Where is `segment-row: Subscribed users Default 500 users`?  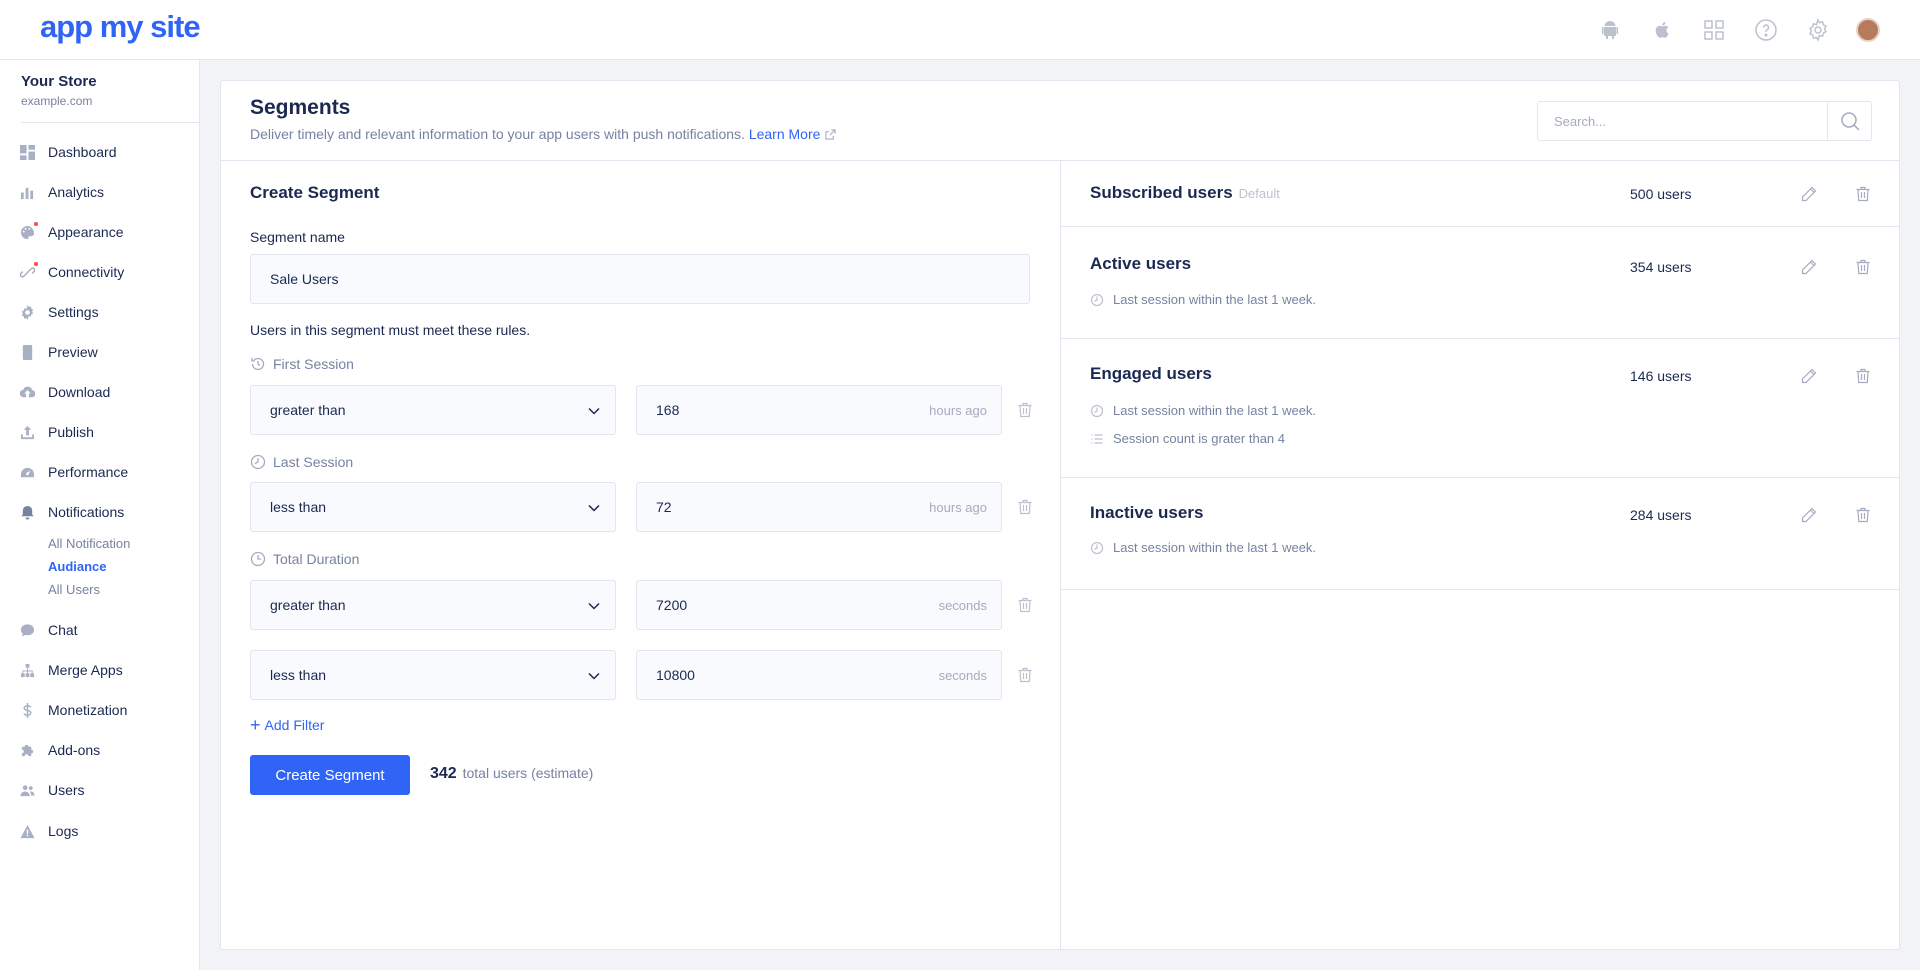 segment-row: Subscribed users Default 500 users is located at coordinates (1480, 194).